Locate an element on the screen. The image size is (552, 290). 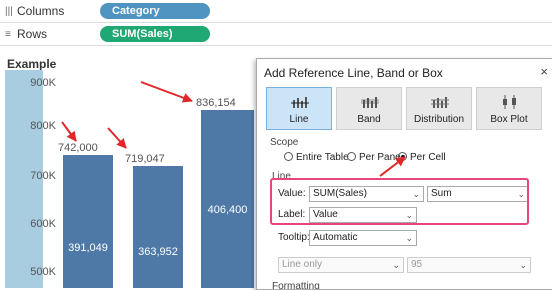
highlight-arrow is located at coordinates (392, 166).